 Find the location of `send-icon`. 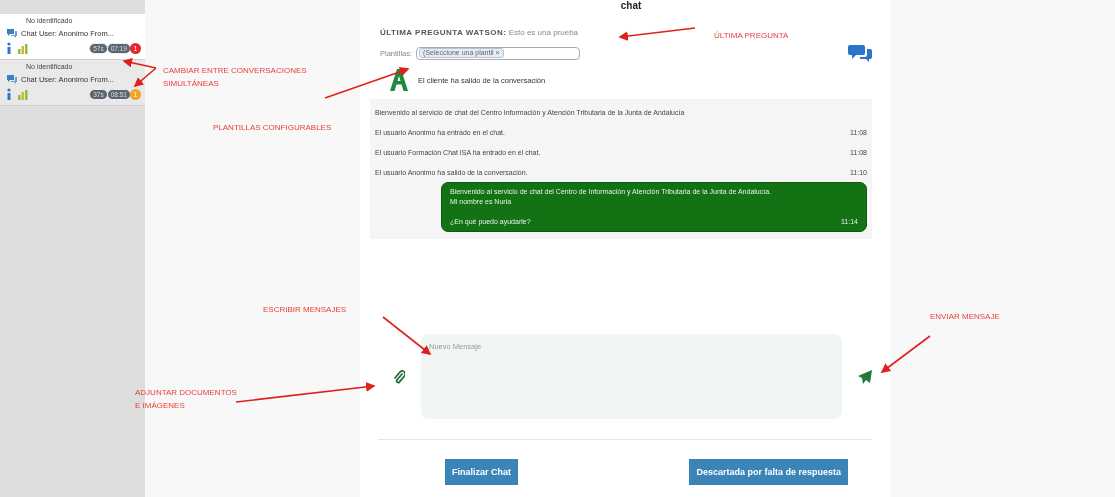

send-icon is located at coordinates (865, 376).